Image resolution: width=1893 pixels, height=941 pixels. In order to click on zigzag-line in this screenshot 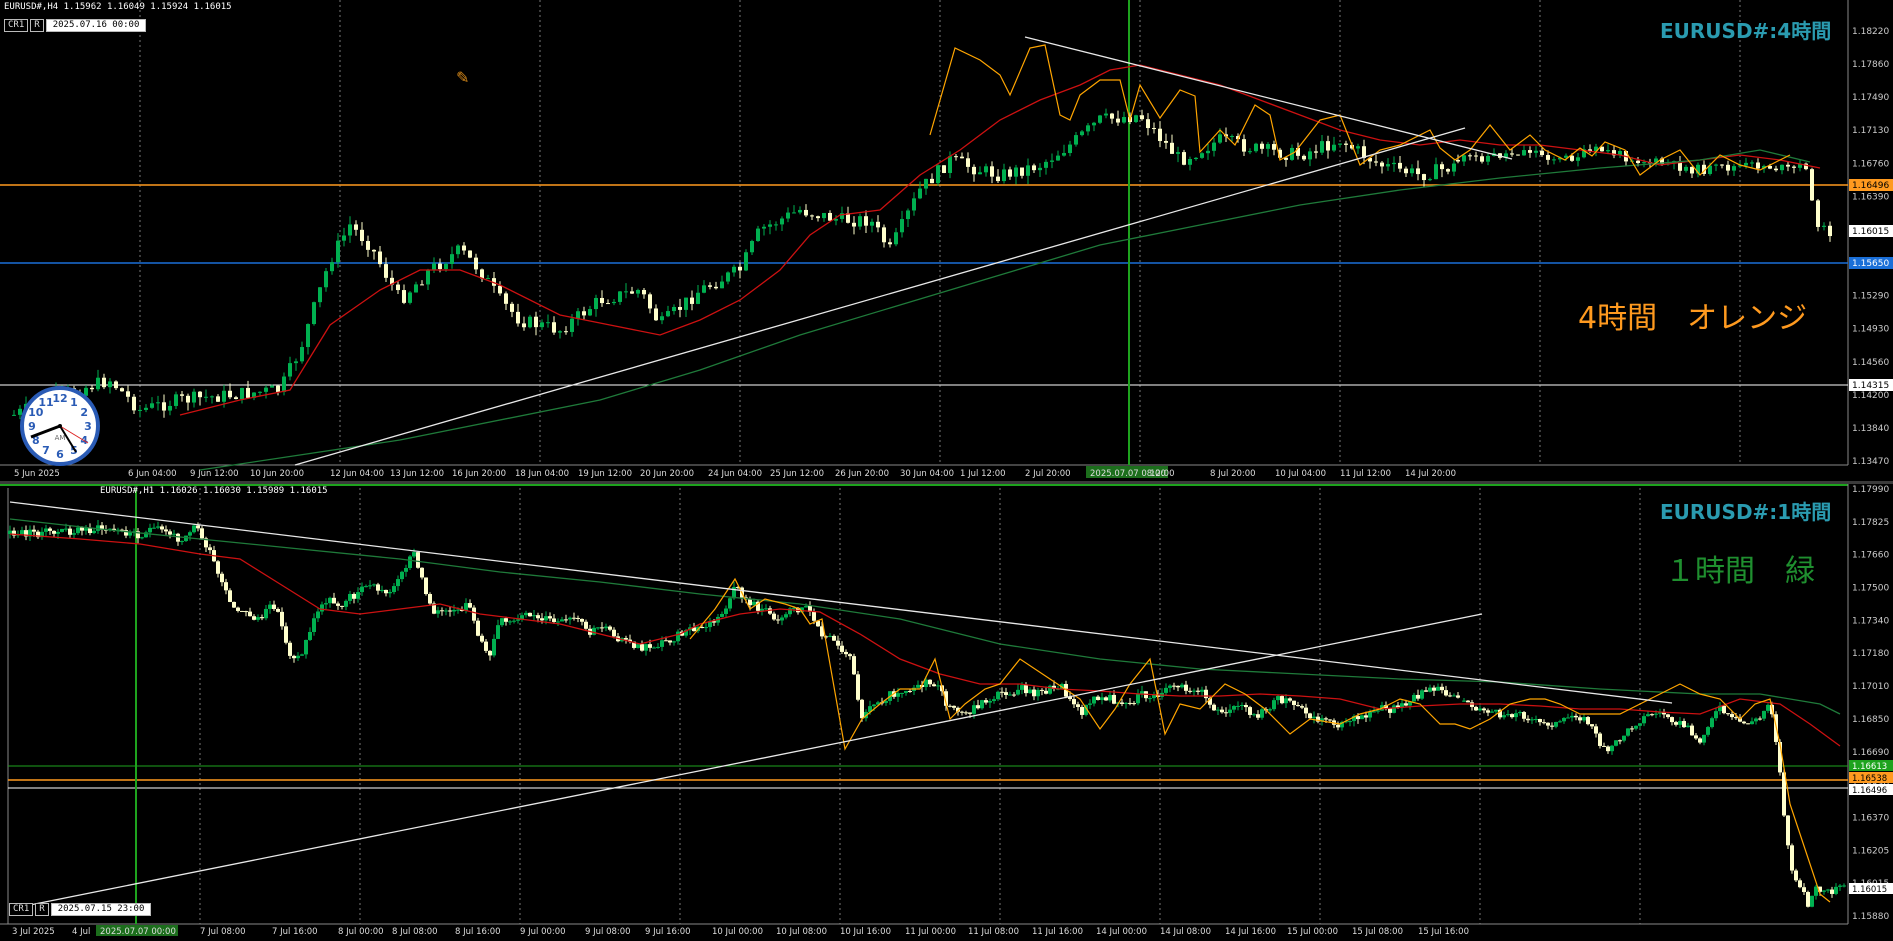, I will do `click(1360, 110)`.